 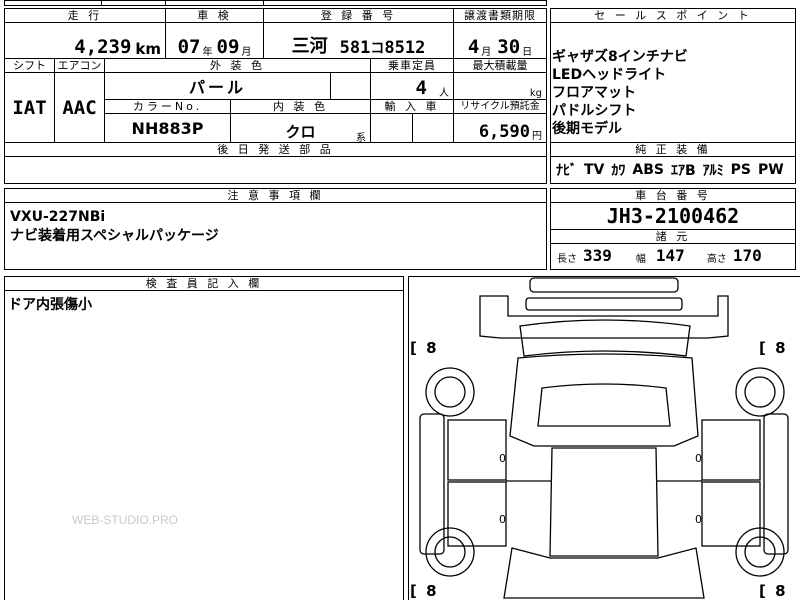 What do you see at coordinates (246, 52) in the screenshot?
I see `inspection-month-unit: 月` at bounding box center [246, 52].